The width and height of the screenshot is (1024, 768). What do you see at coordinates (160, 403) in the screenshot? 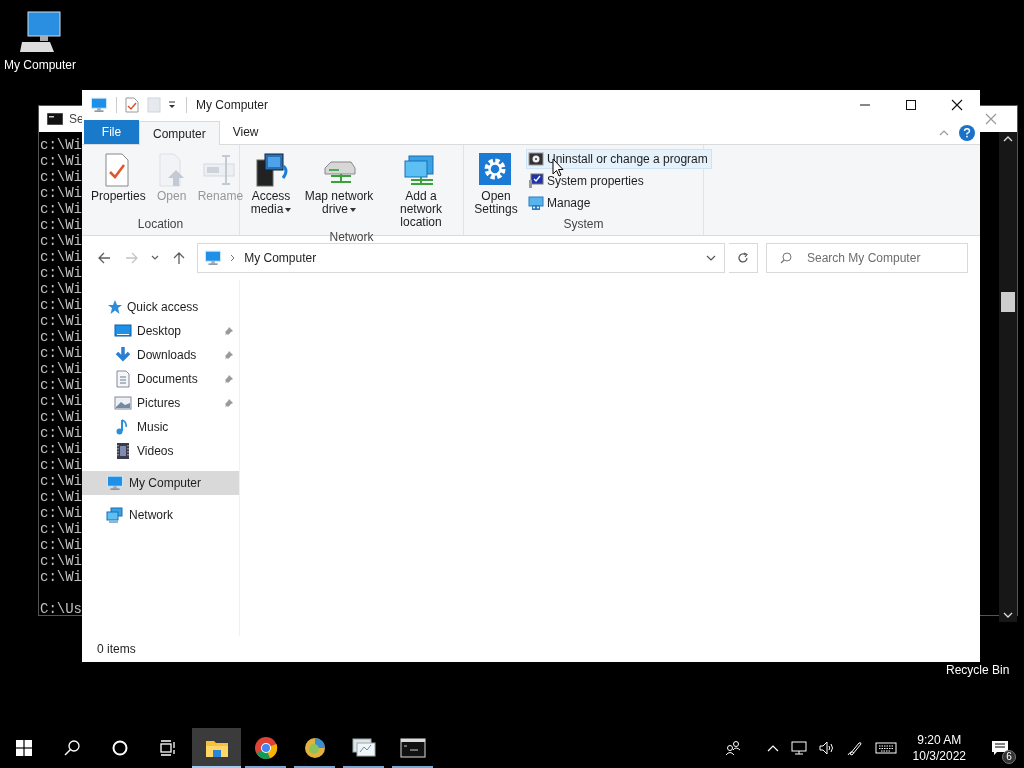
I see `nav-item: Pictures` at bounding box center [160, 403].